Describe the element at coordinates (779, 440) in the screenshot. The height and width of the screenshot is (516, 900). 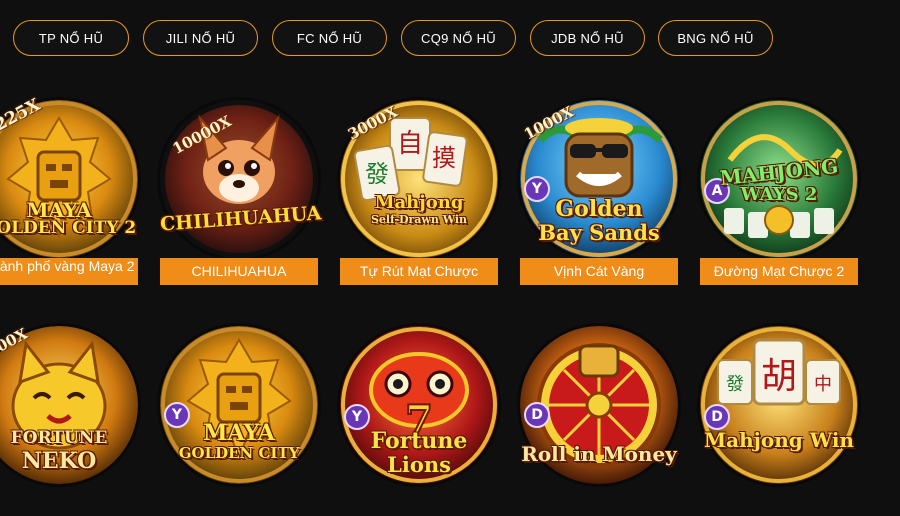
I see `game-logo-line1: Mahjong Win` at that location.